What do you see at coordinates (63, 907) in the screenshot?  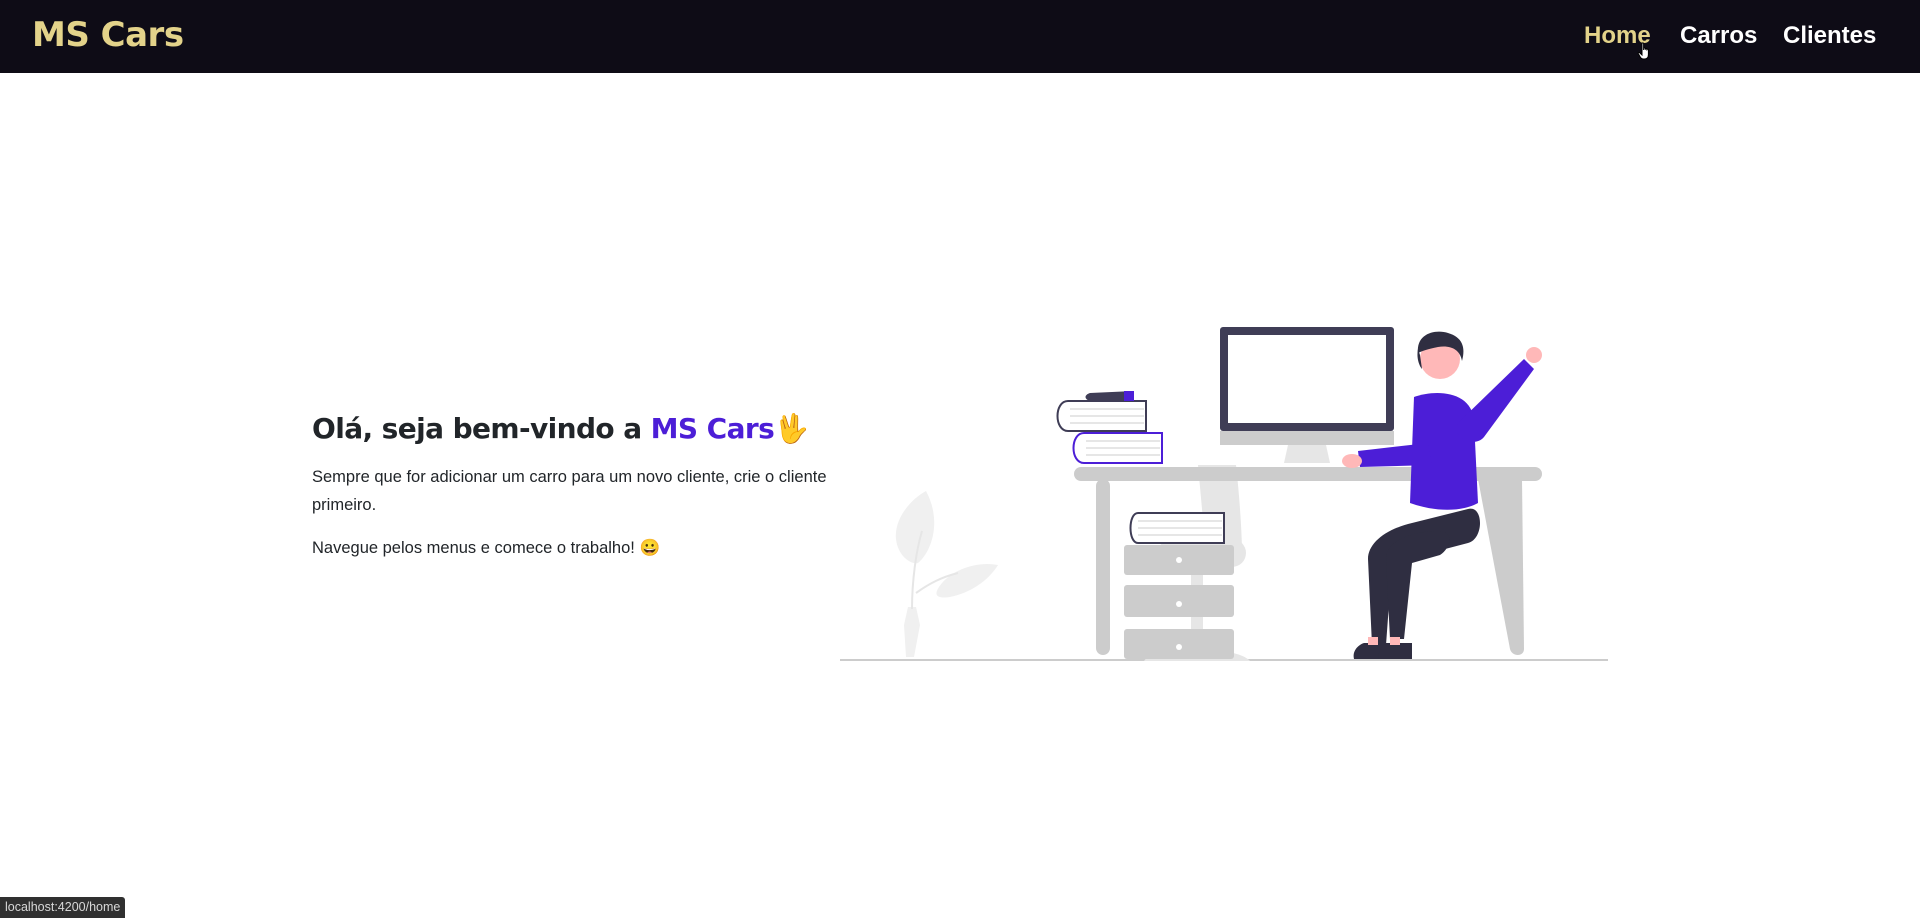 I see `status-bar-url: localhost:4200/home` at bounding box center [63, 907].